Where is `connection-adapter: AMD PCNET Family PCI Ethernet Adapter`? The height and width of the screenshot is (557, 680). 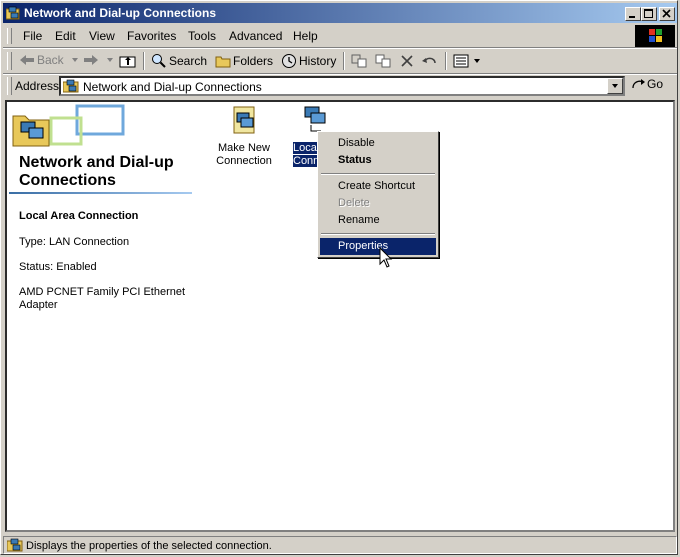 connection-adapter: AMD PCNET Family PCI Ethernet Adapter is located at coordinates (102, 298).